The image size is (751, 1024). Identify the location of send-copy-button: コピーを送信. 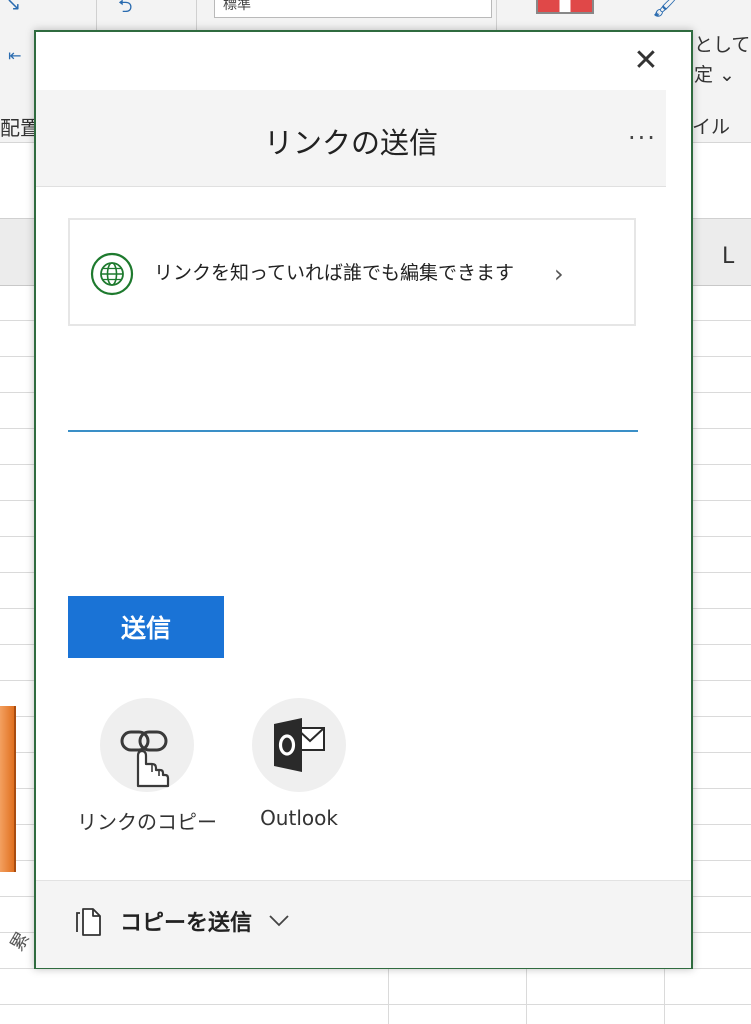
(182, 921).